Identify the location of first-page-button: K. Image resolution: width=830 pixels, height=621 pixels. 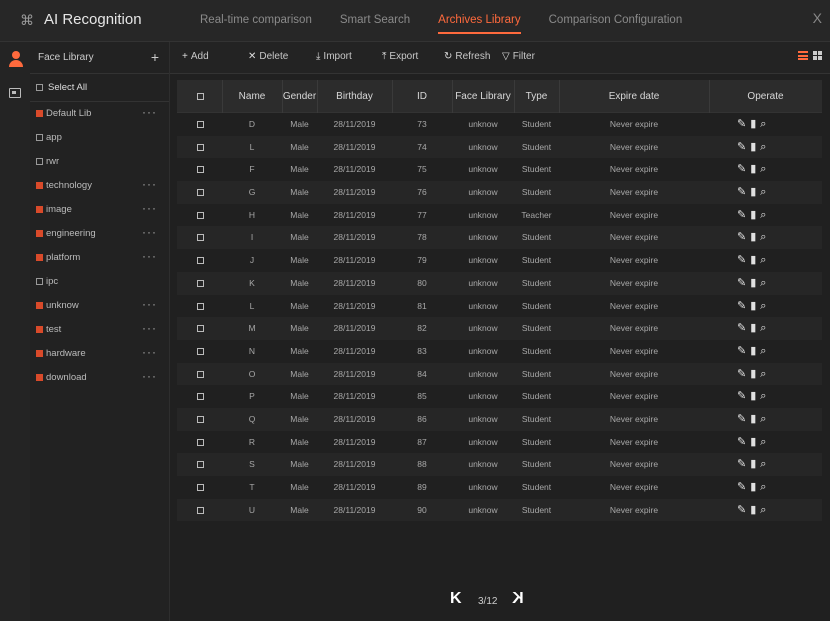
(456, 599).